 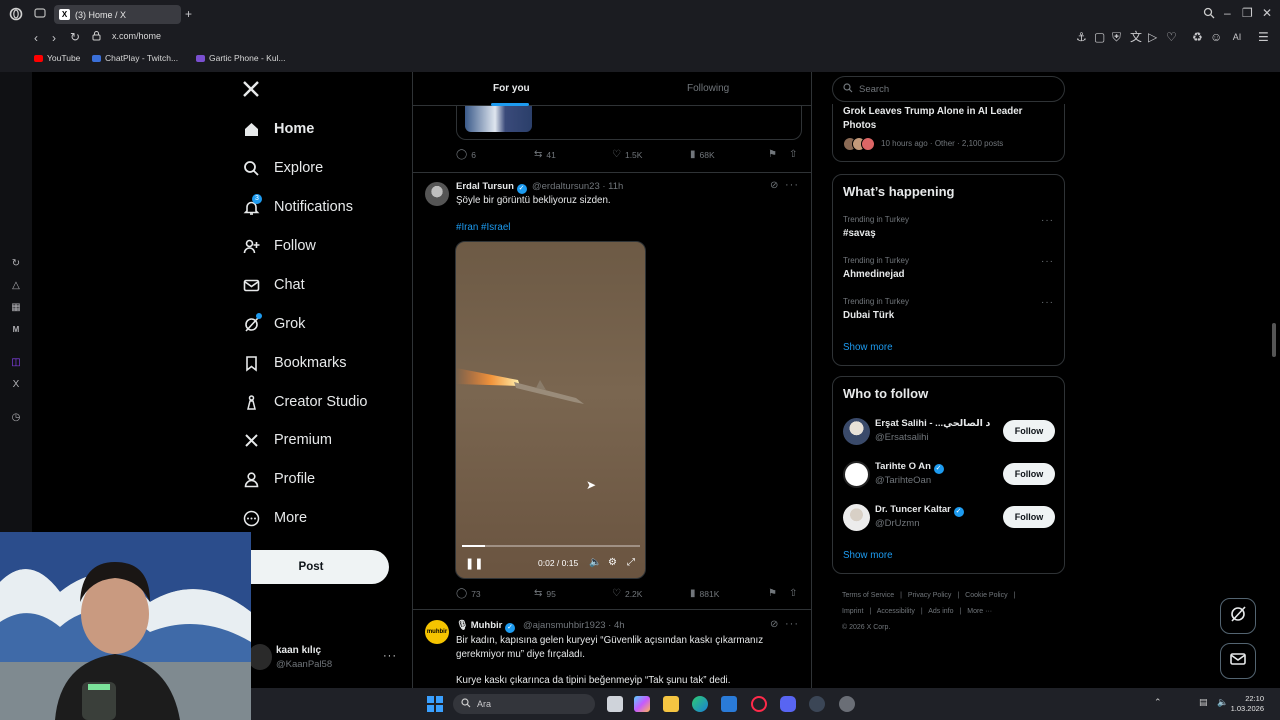 I want to click on quoted-post-card, so click(x=629, y=123).